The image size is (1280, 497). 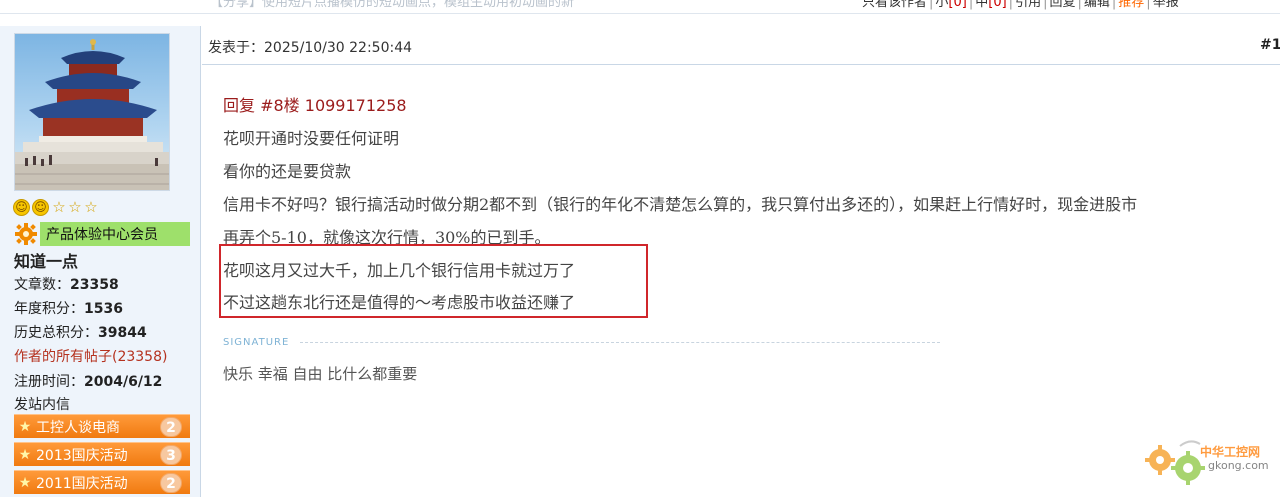 I want to click on author-name: 知道一点, so click(x=46, y=260).